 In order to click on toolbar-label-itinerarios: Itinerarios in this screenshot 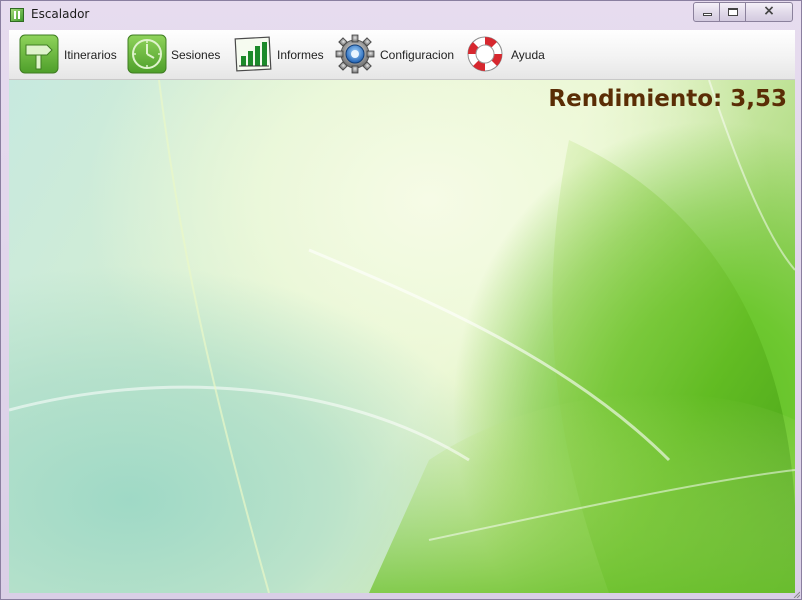, I will do `click(90, 55)`.